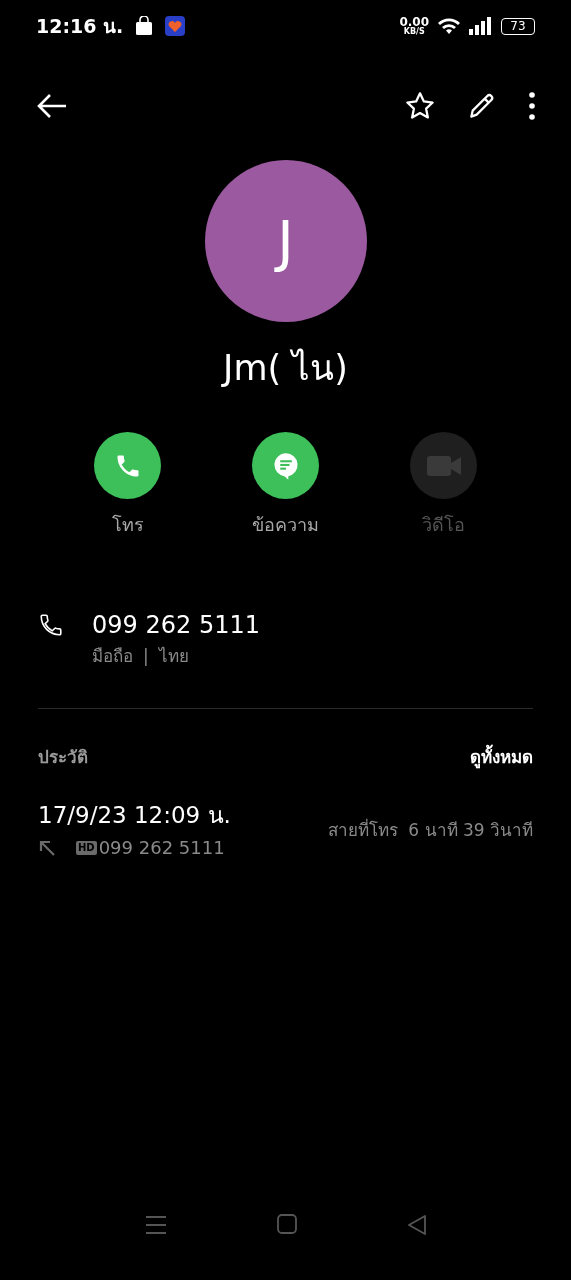 Image resolution: width=571 pixels, height=1280 pixels. Describe the element at coordinates (86, 847) in the screenshot. I see `hd-badge: HD` at that location.